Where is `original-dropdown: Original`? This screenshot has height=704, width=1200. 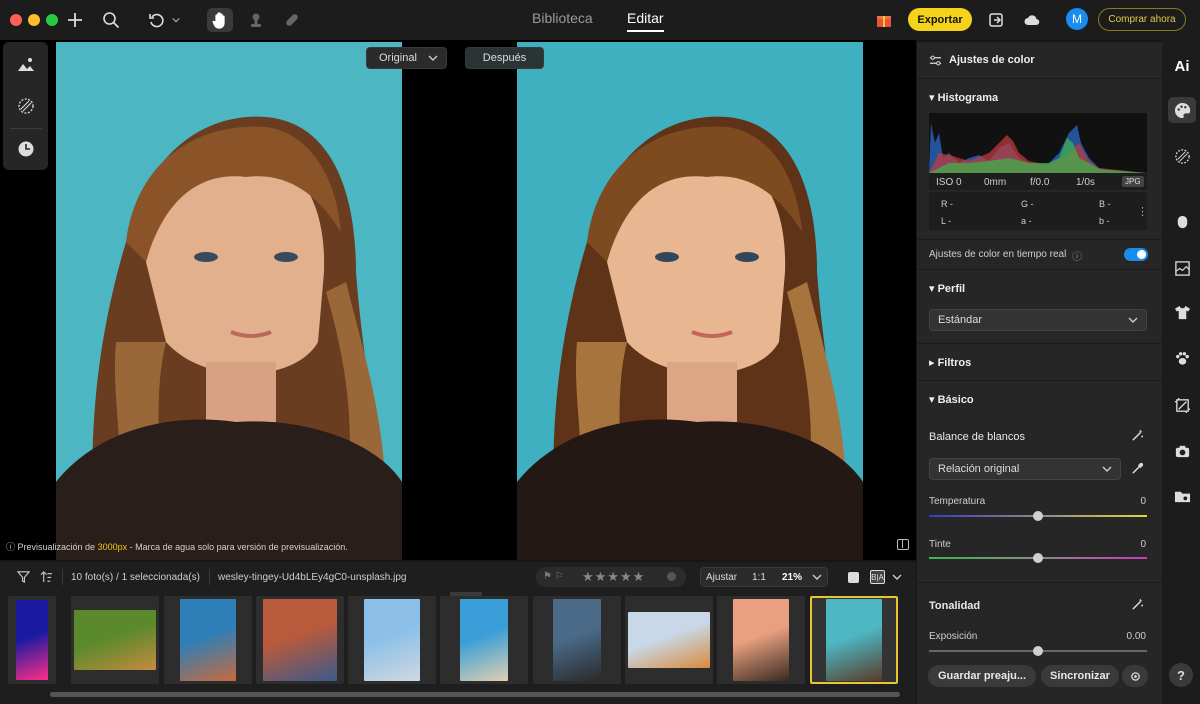
original-dropdown: Original is located at coordinates (406, 58).